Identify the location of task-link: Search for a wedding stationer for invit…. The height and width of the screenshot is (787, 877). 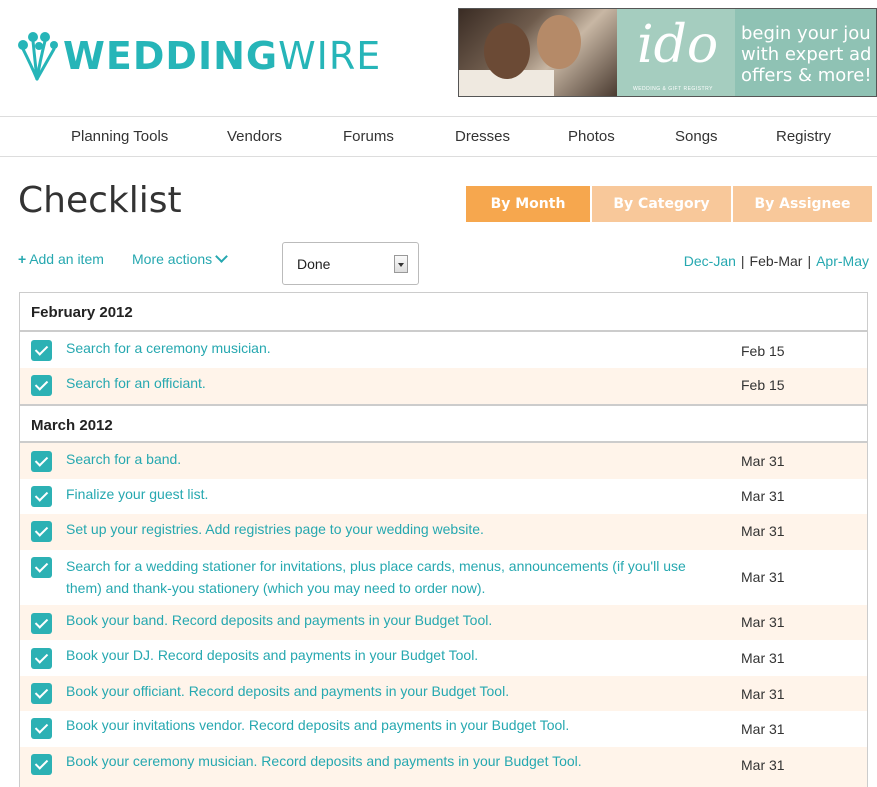
(386, 577).